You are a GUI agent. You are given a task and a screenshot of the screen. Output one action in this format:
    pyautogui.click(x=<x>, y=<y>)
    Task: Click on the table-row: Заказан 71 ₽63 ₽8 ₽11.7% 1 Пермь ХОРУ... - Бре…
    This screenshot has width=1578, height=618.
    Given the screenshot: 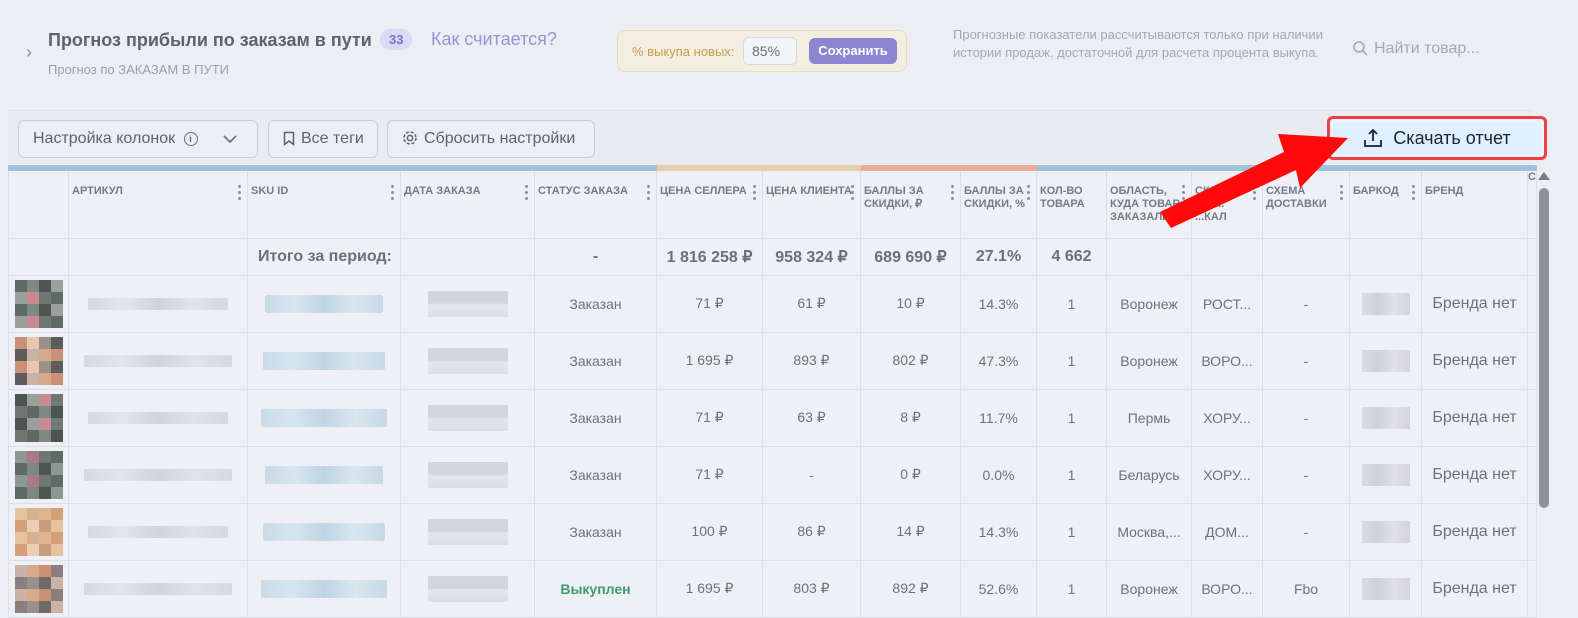 What is the action you would take?
    pyautogui.click(x=772, y=417)
    